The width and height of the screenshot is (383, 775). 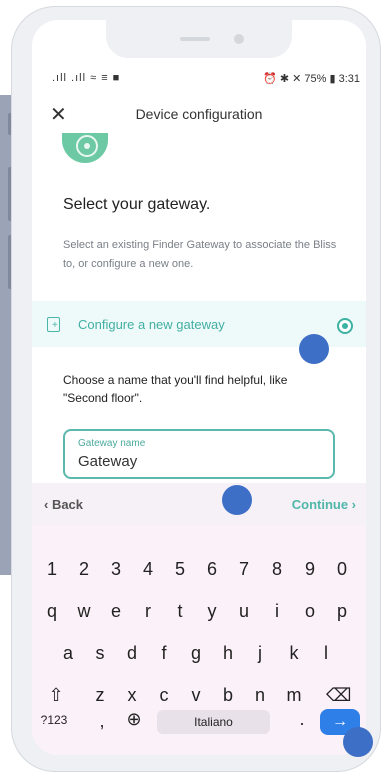 What do you see at coordinates (137, 204) in the screenshot?
I see `section-heading: Select your gateway.` at bounding box center [137, 204].